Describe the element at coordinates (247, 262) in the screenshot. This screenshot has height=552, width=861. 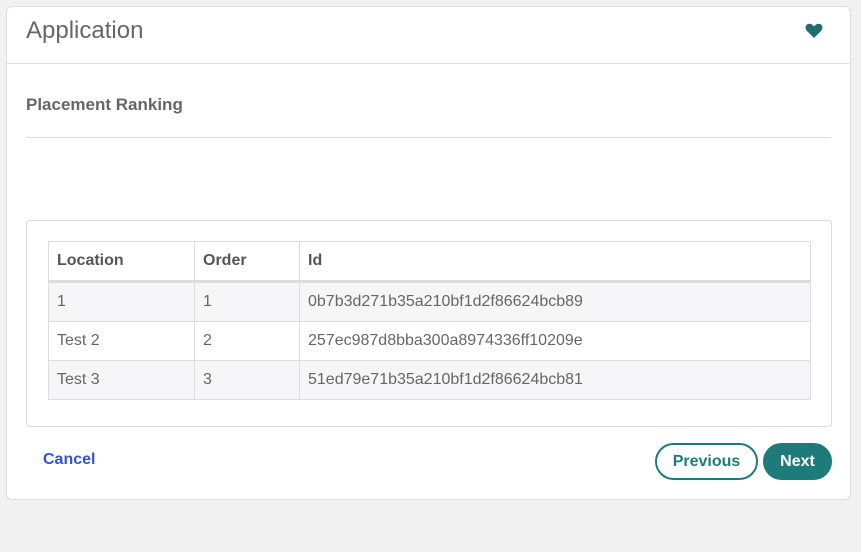
I see `column-header-order: Order` at that location.